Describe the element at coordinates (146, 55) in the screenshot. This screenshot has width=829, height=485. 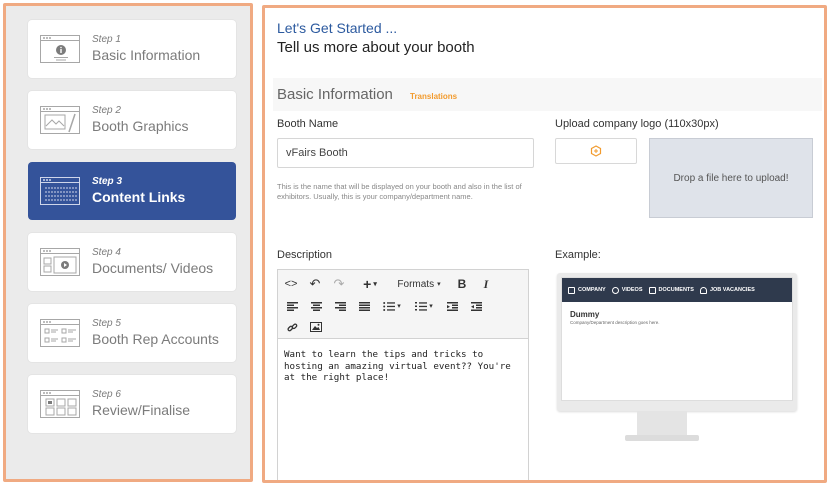
I see `step-label: Basic Information` at that location.